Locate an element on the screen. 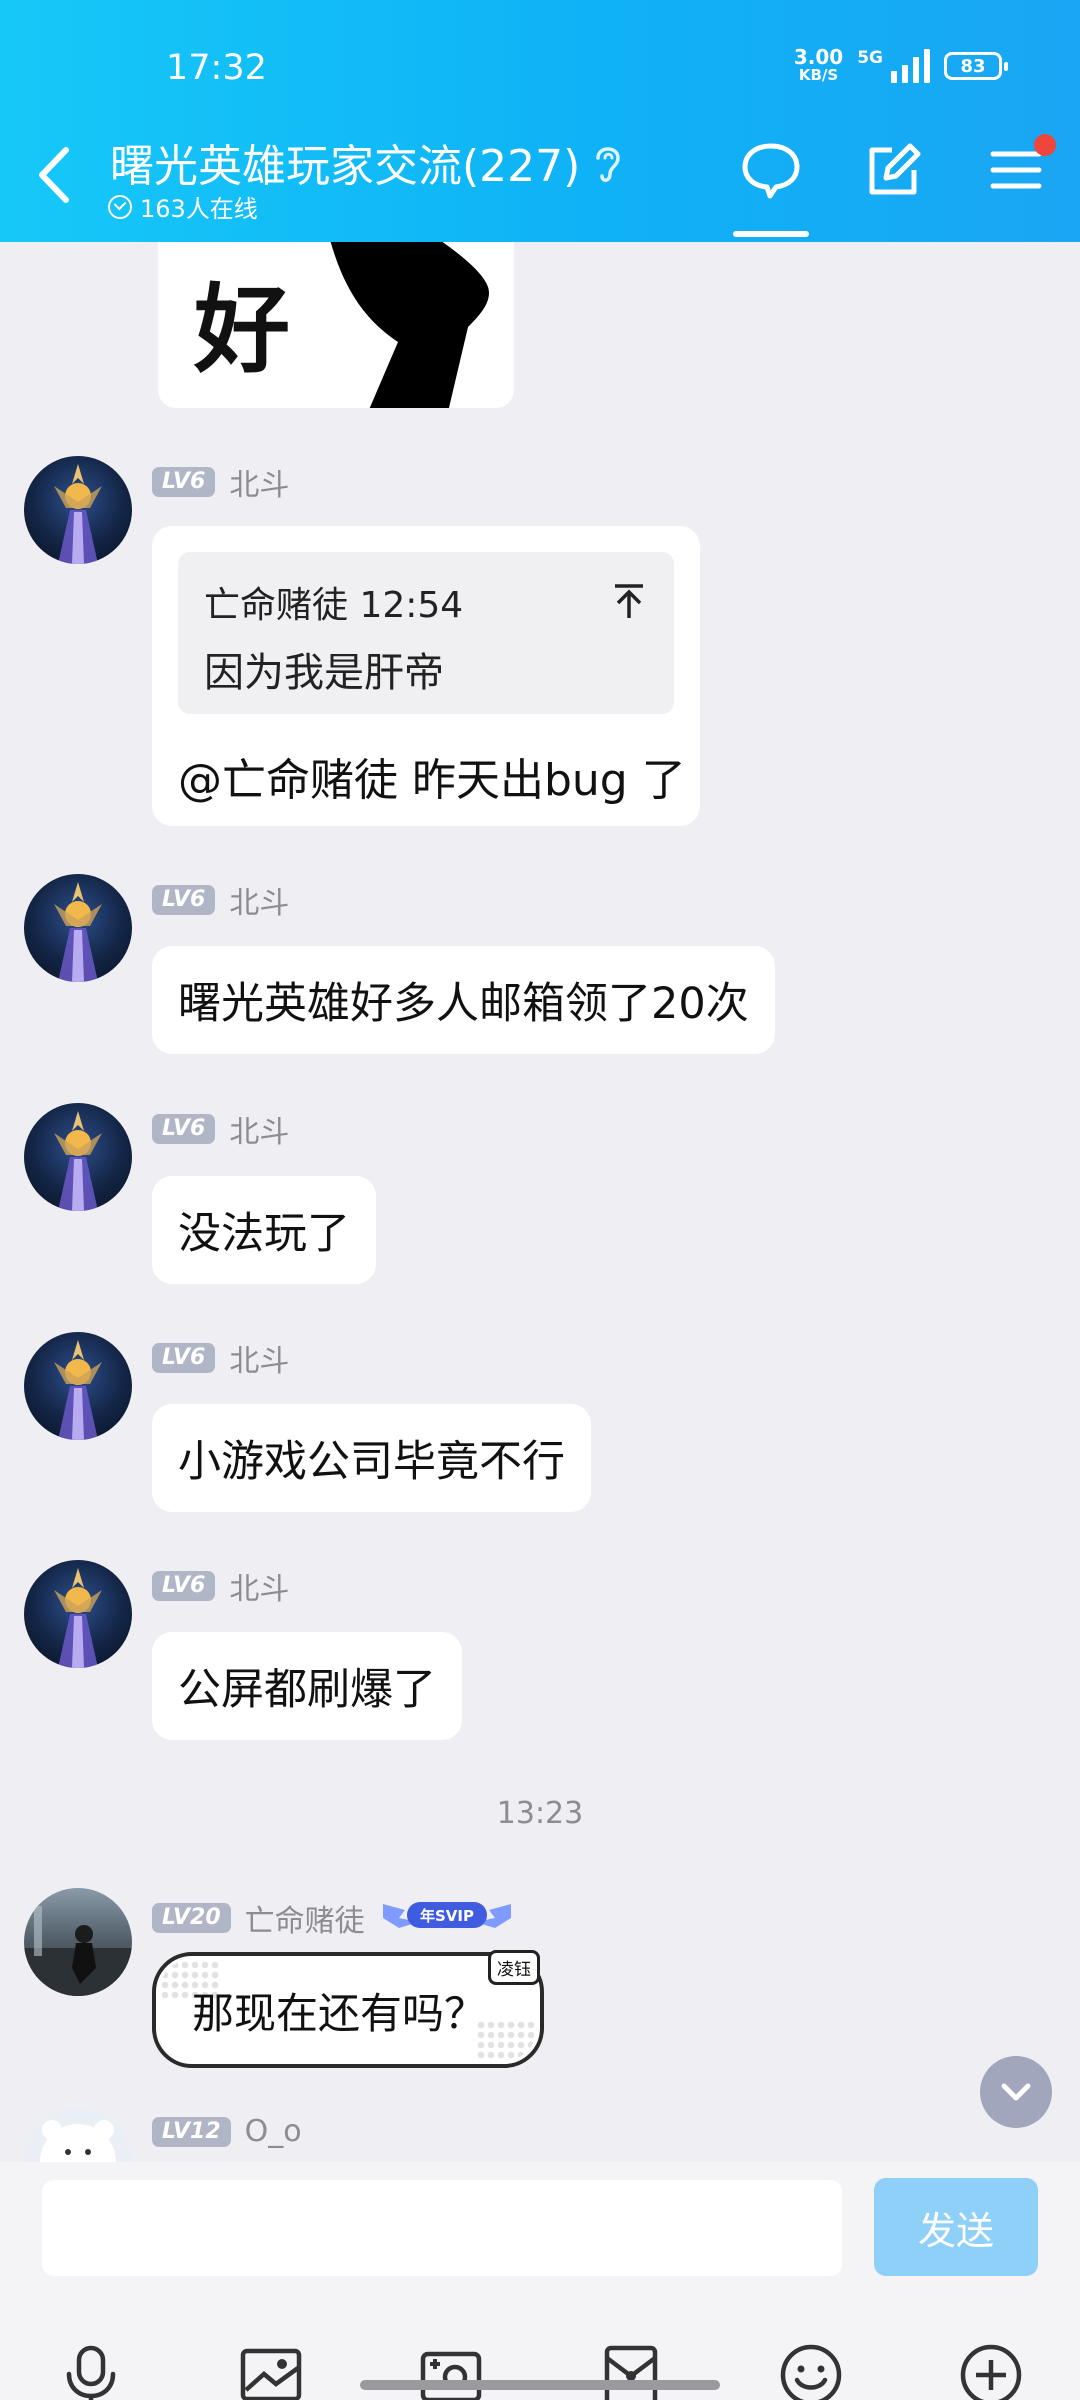 The width and height of the screenshot is (1080, 2400). emoji-button is located at coordinates (811, 2370).